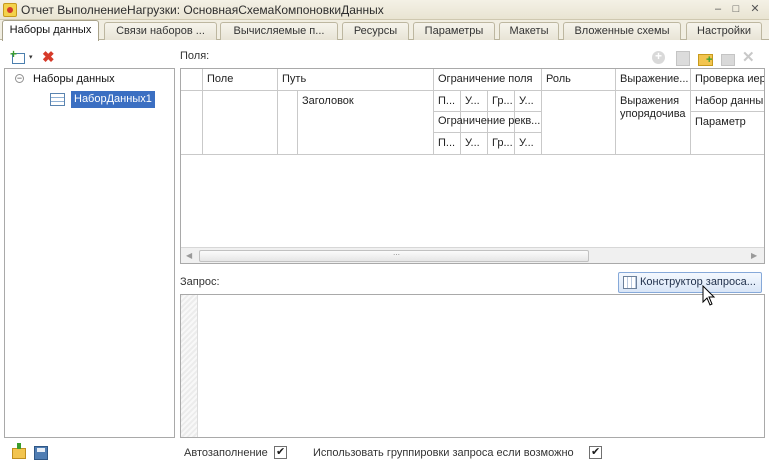  What do you see at coordinates (727, 58) in the screenshot?
I see `add-table-icon` at bounding box center [727, 58].